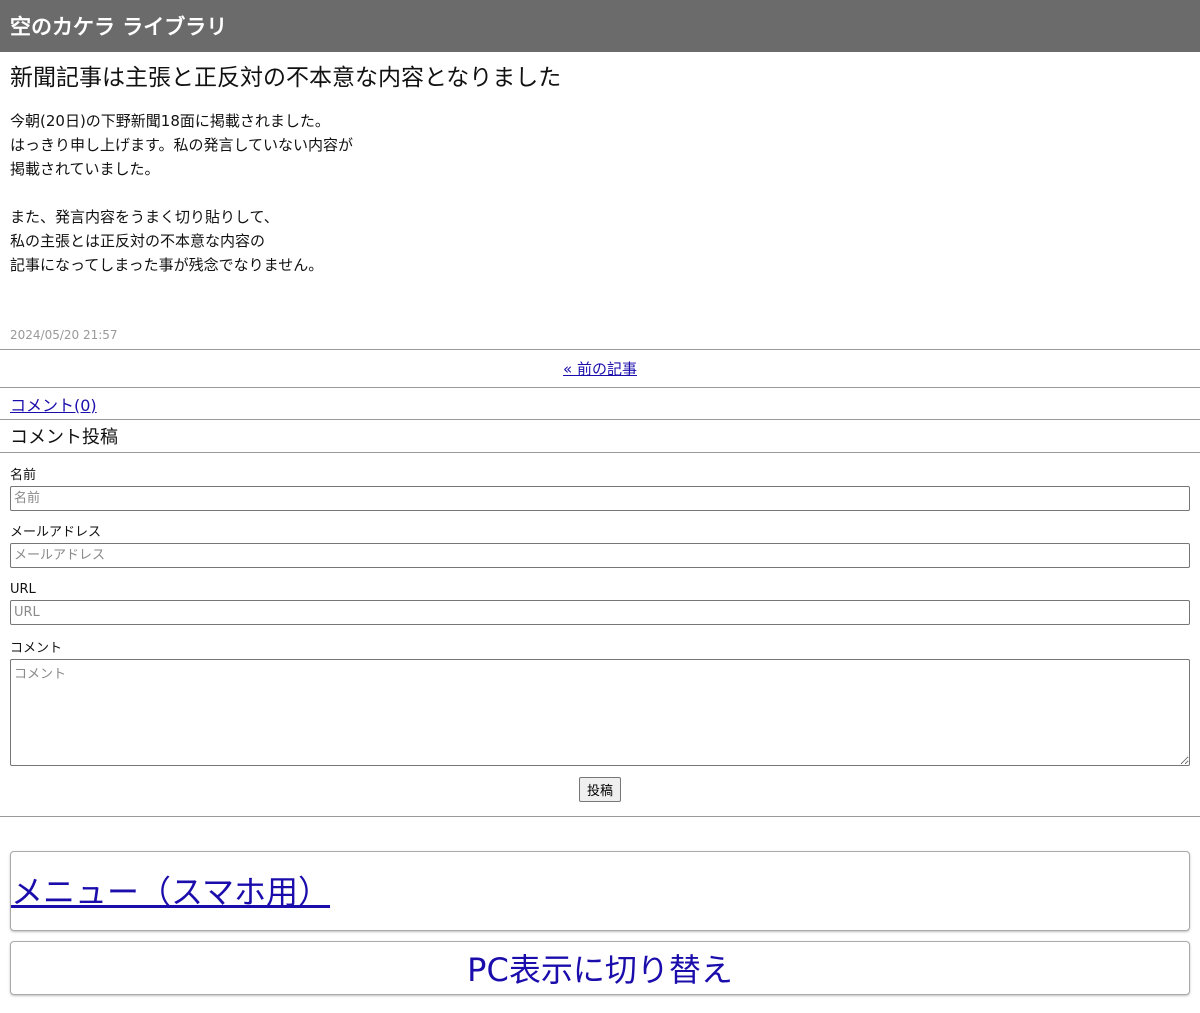 The height and width of the screenshot is (1013, 1200). What do you see at coordinates (600, 498) in the screenshot?
I see `name-input` at bounding box center [600, 498].